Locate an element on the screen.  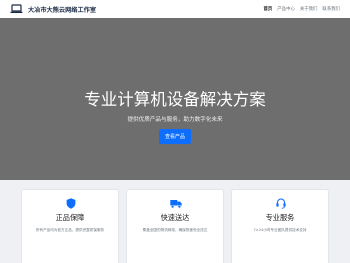
feature-card-delivery: 快速送达 覆盖全国的物流网络，确保快速安全送达 is located at coordinates (175, 226).